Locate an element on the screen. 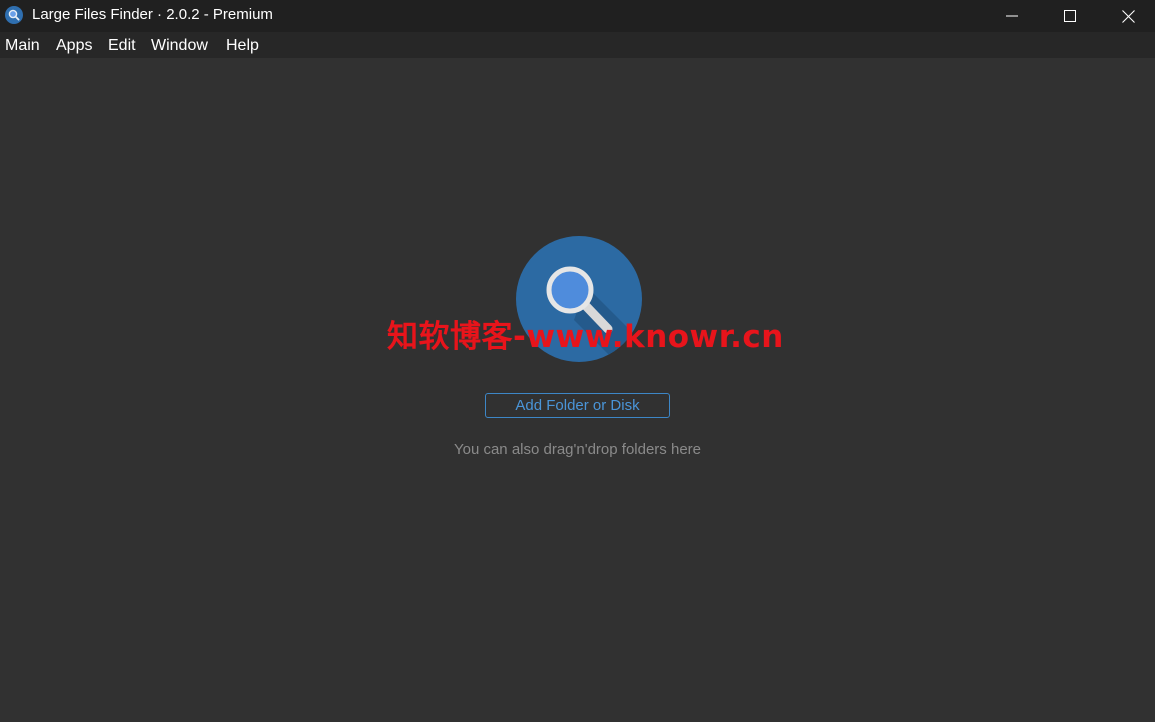 The image size is (1155, 722). close-button is located at coordinates (1127, 16).